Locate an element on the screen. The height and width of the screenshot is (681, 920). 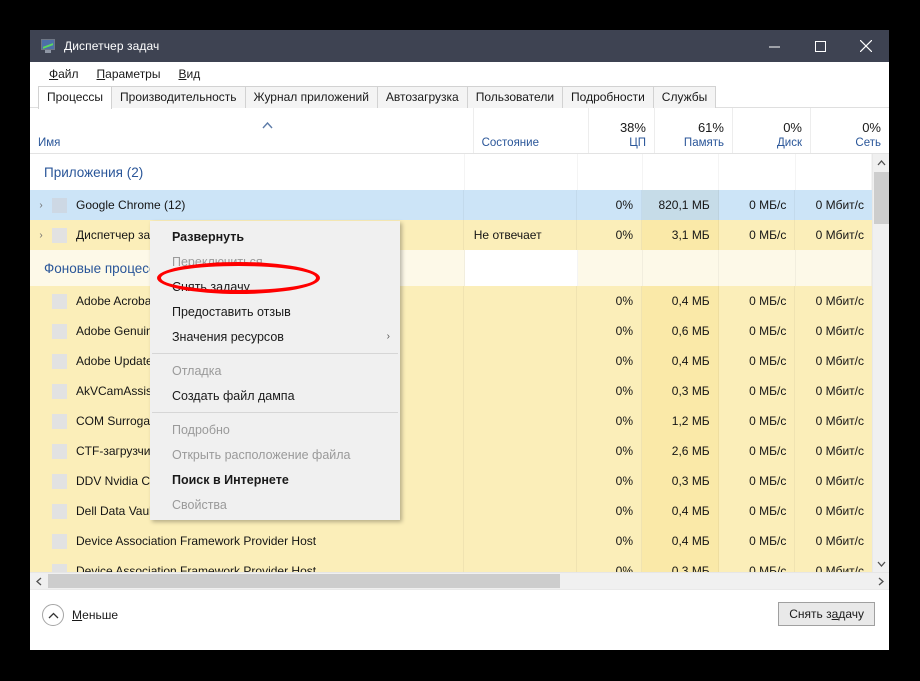
minimize-icon is located at coordinates (774, 46).